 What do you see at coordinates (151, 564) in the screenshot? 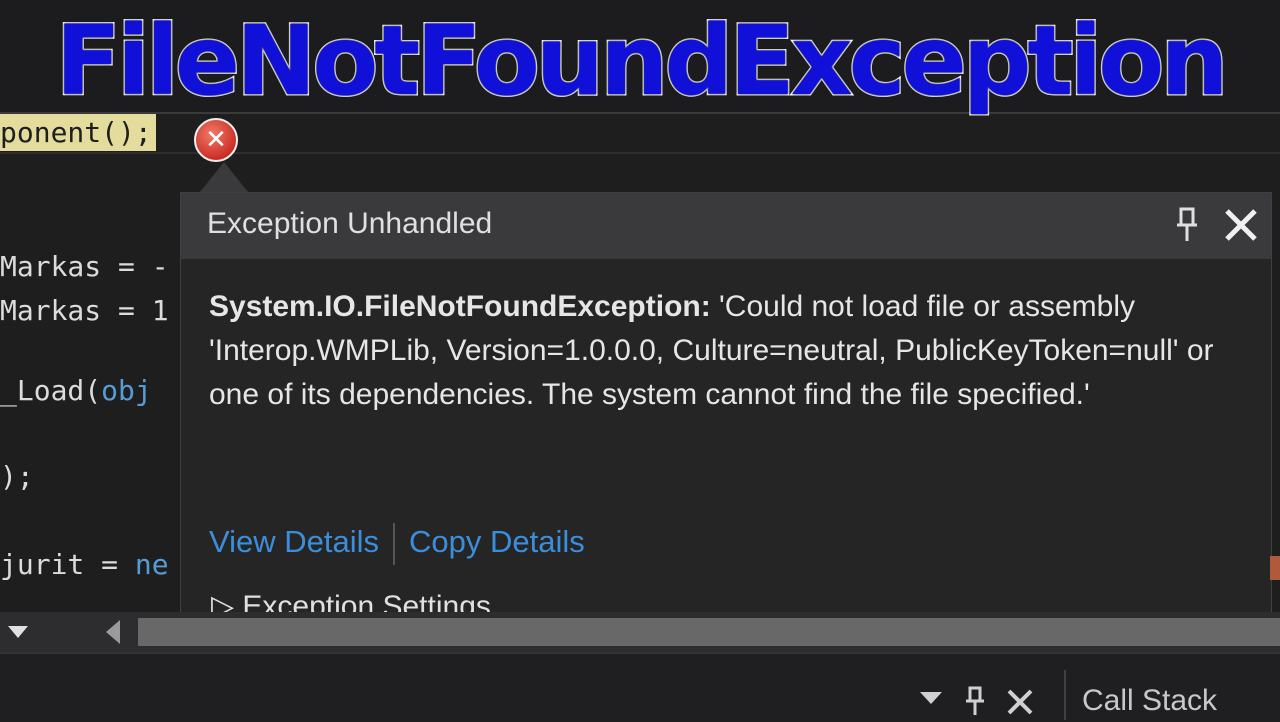
I see `code-keyword: ne` at bounding box center [151, 564].